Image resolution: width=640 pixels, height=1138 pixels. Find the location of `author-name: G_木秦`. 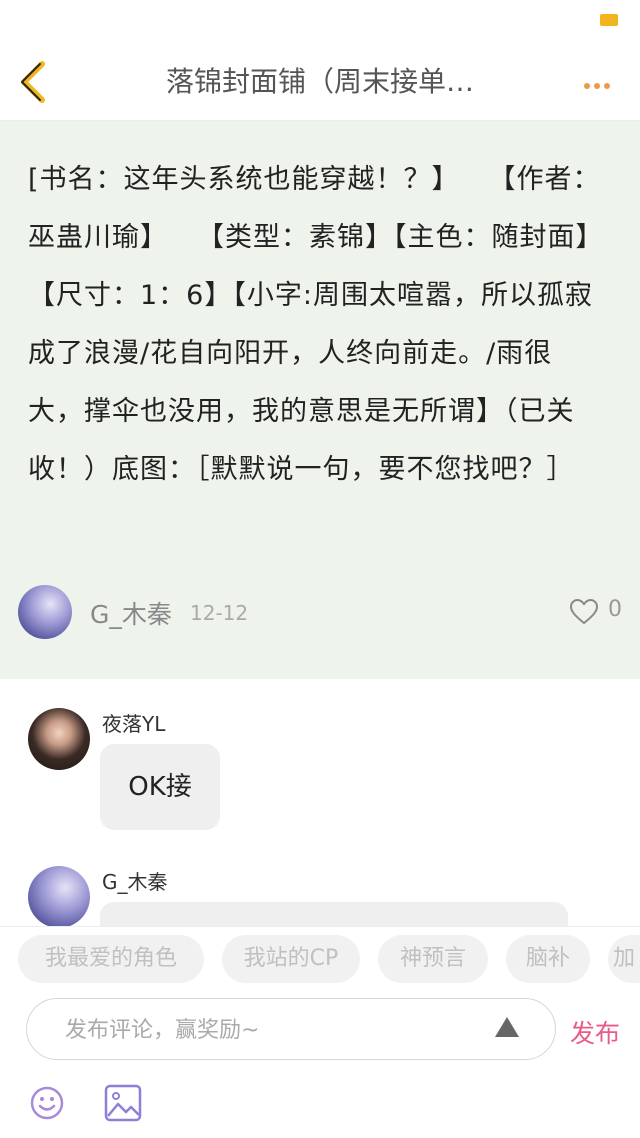

author-name: G_木秦 is located at coordinates (131, 613).